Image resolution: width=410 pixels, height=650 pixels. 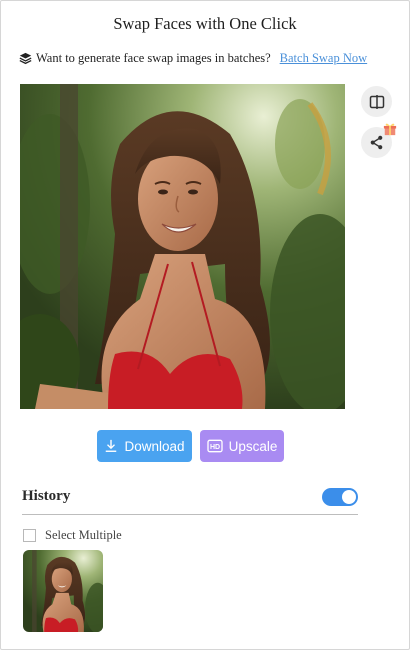 What do you see at coordinates (324, 58) in the screenshot?
I see `batch-swap-link: Batch Swap Now` at bounding box center [324, 58].